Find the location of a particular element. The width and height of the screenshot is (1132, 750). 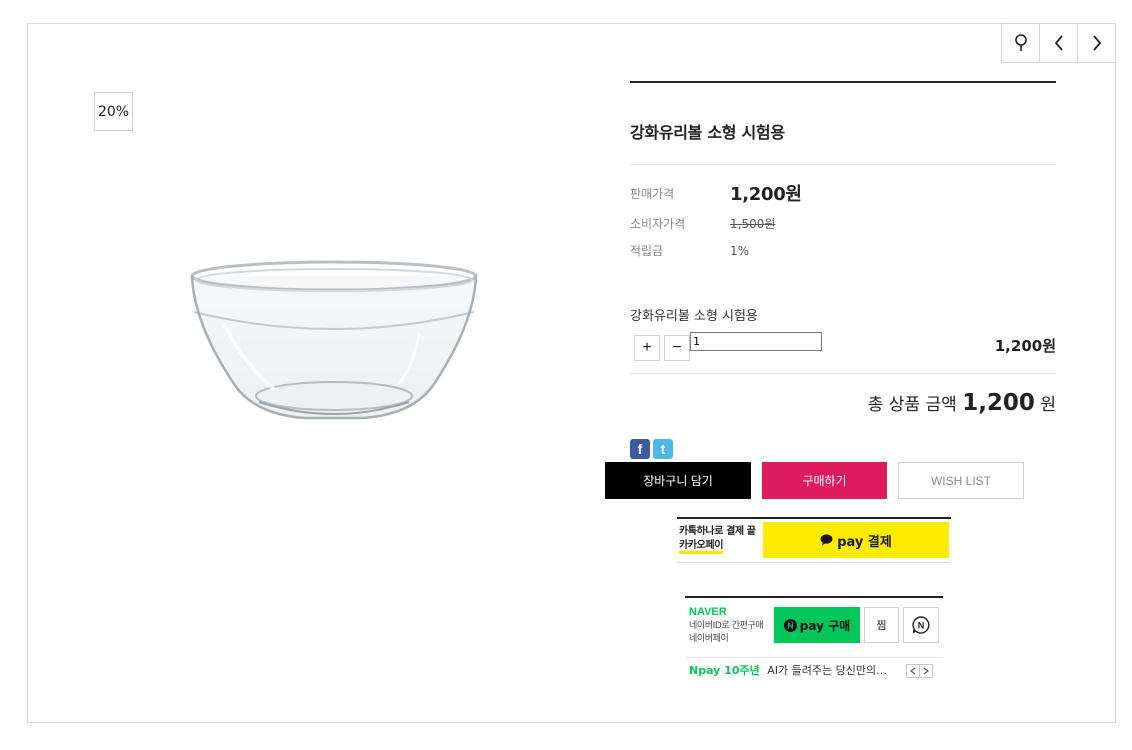

quantity-input is located at coordinates (756, 341).